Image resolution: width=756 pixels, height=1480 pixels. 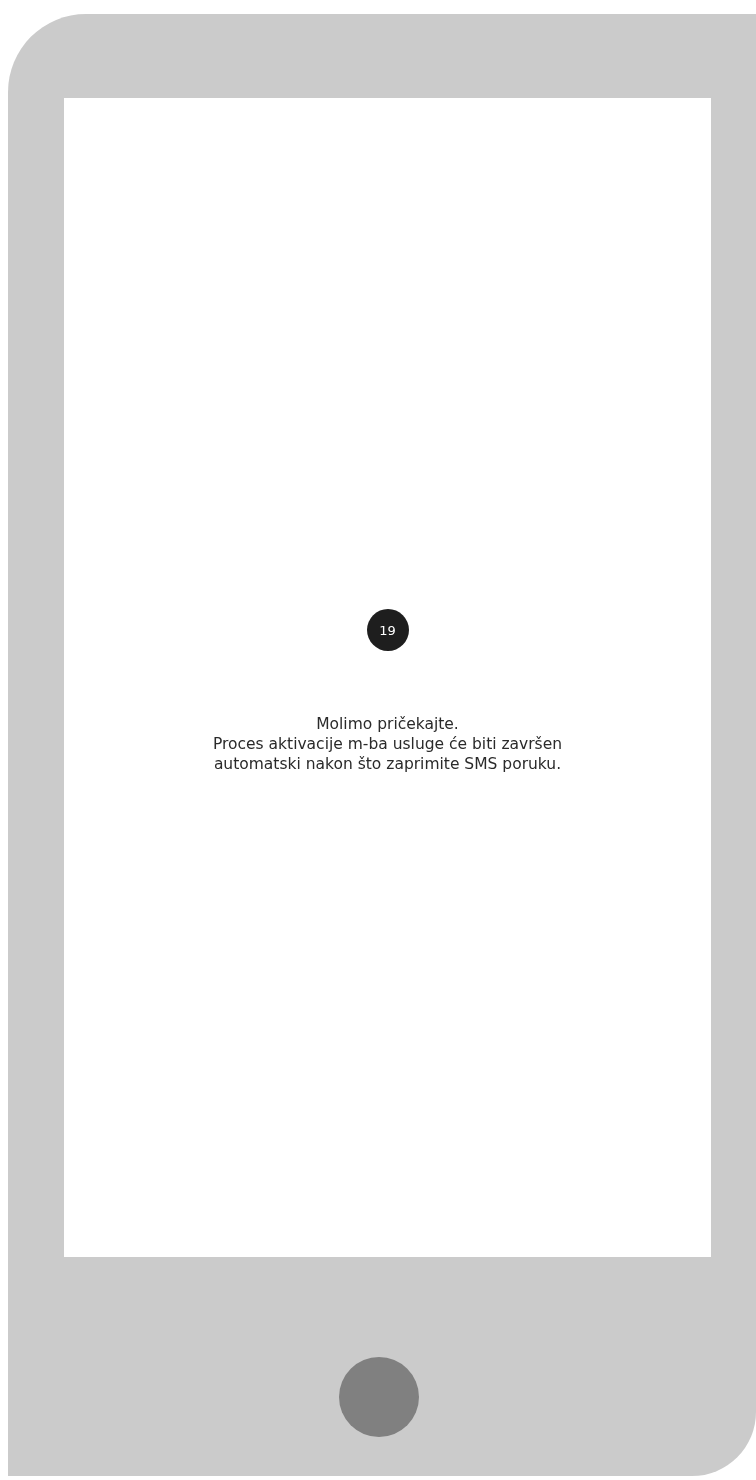 I want to click on message-line: automatski nakon što zaprimite SMS poruku., so click(x=387, y=764).